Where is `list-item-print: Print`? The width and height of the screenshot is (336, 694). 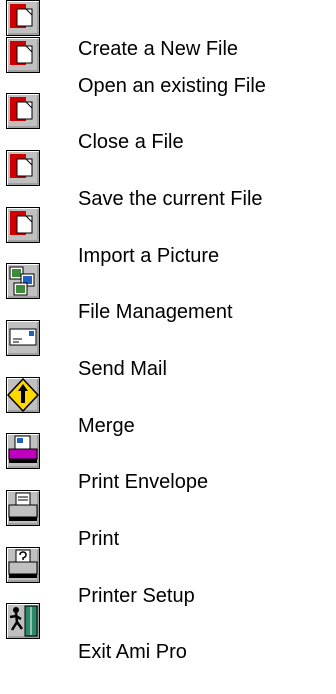 list-item-print: Print is located at coordinates (168, 520).